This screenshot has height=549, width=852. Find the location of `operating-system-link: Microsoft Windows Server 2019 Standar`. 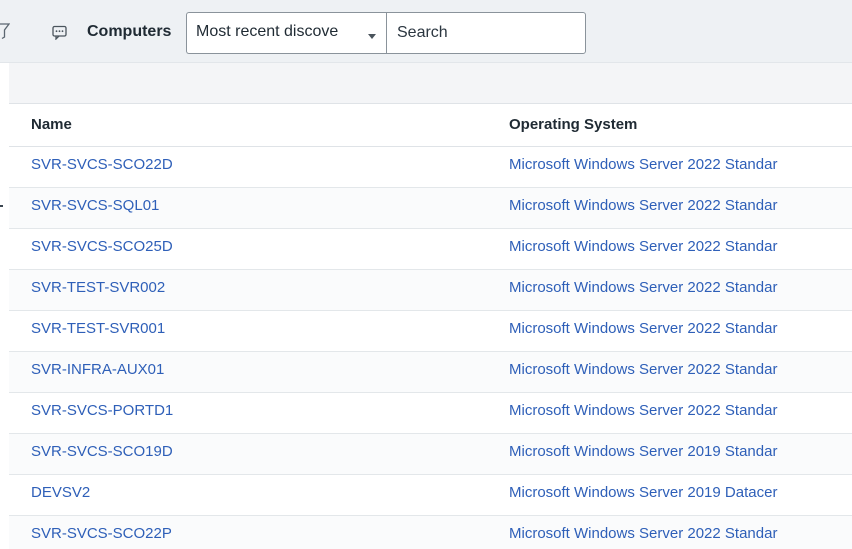

operating-system-link: Microsoft Windows Server 2019 Standar is located at coordinates (676, 451).